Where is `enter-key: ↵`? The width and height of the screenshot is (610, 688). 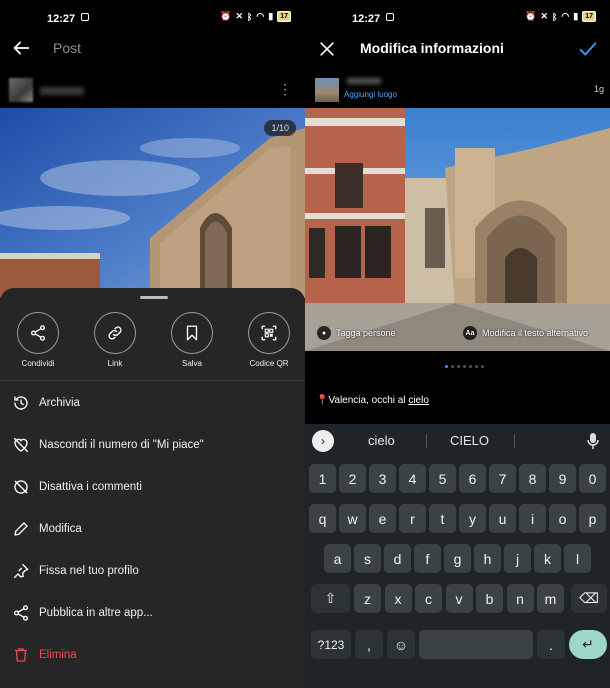
enter-key: ↵ is located at coordinates (588, 644).